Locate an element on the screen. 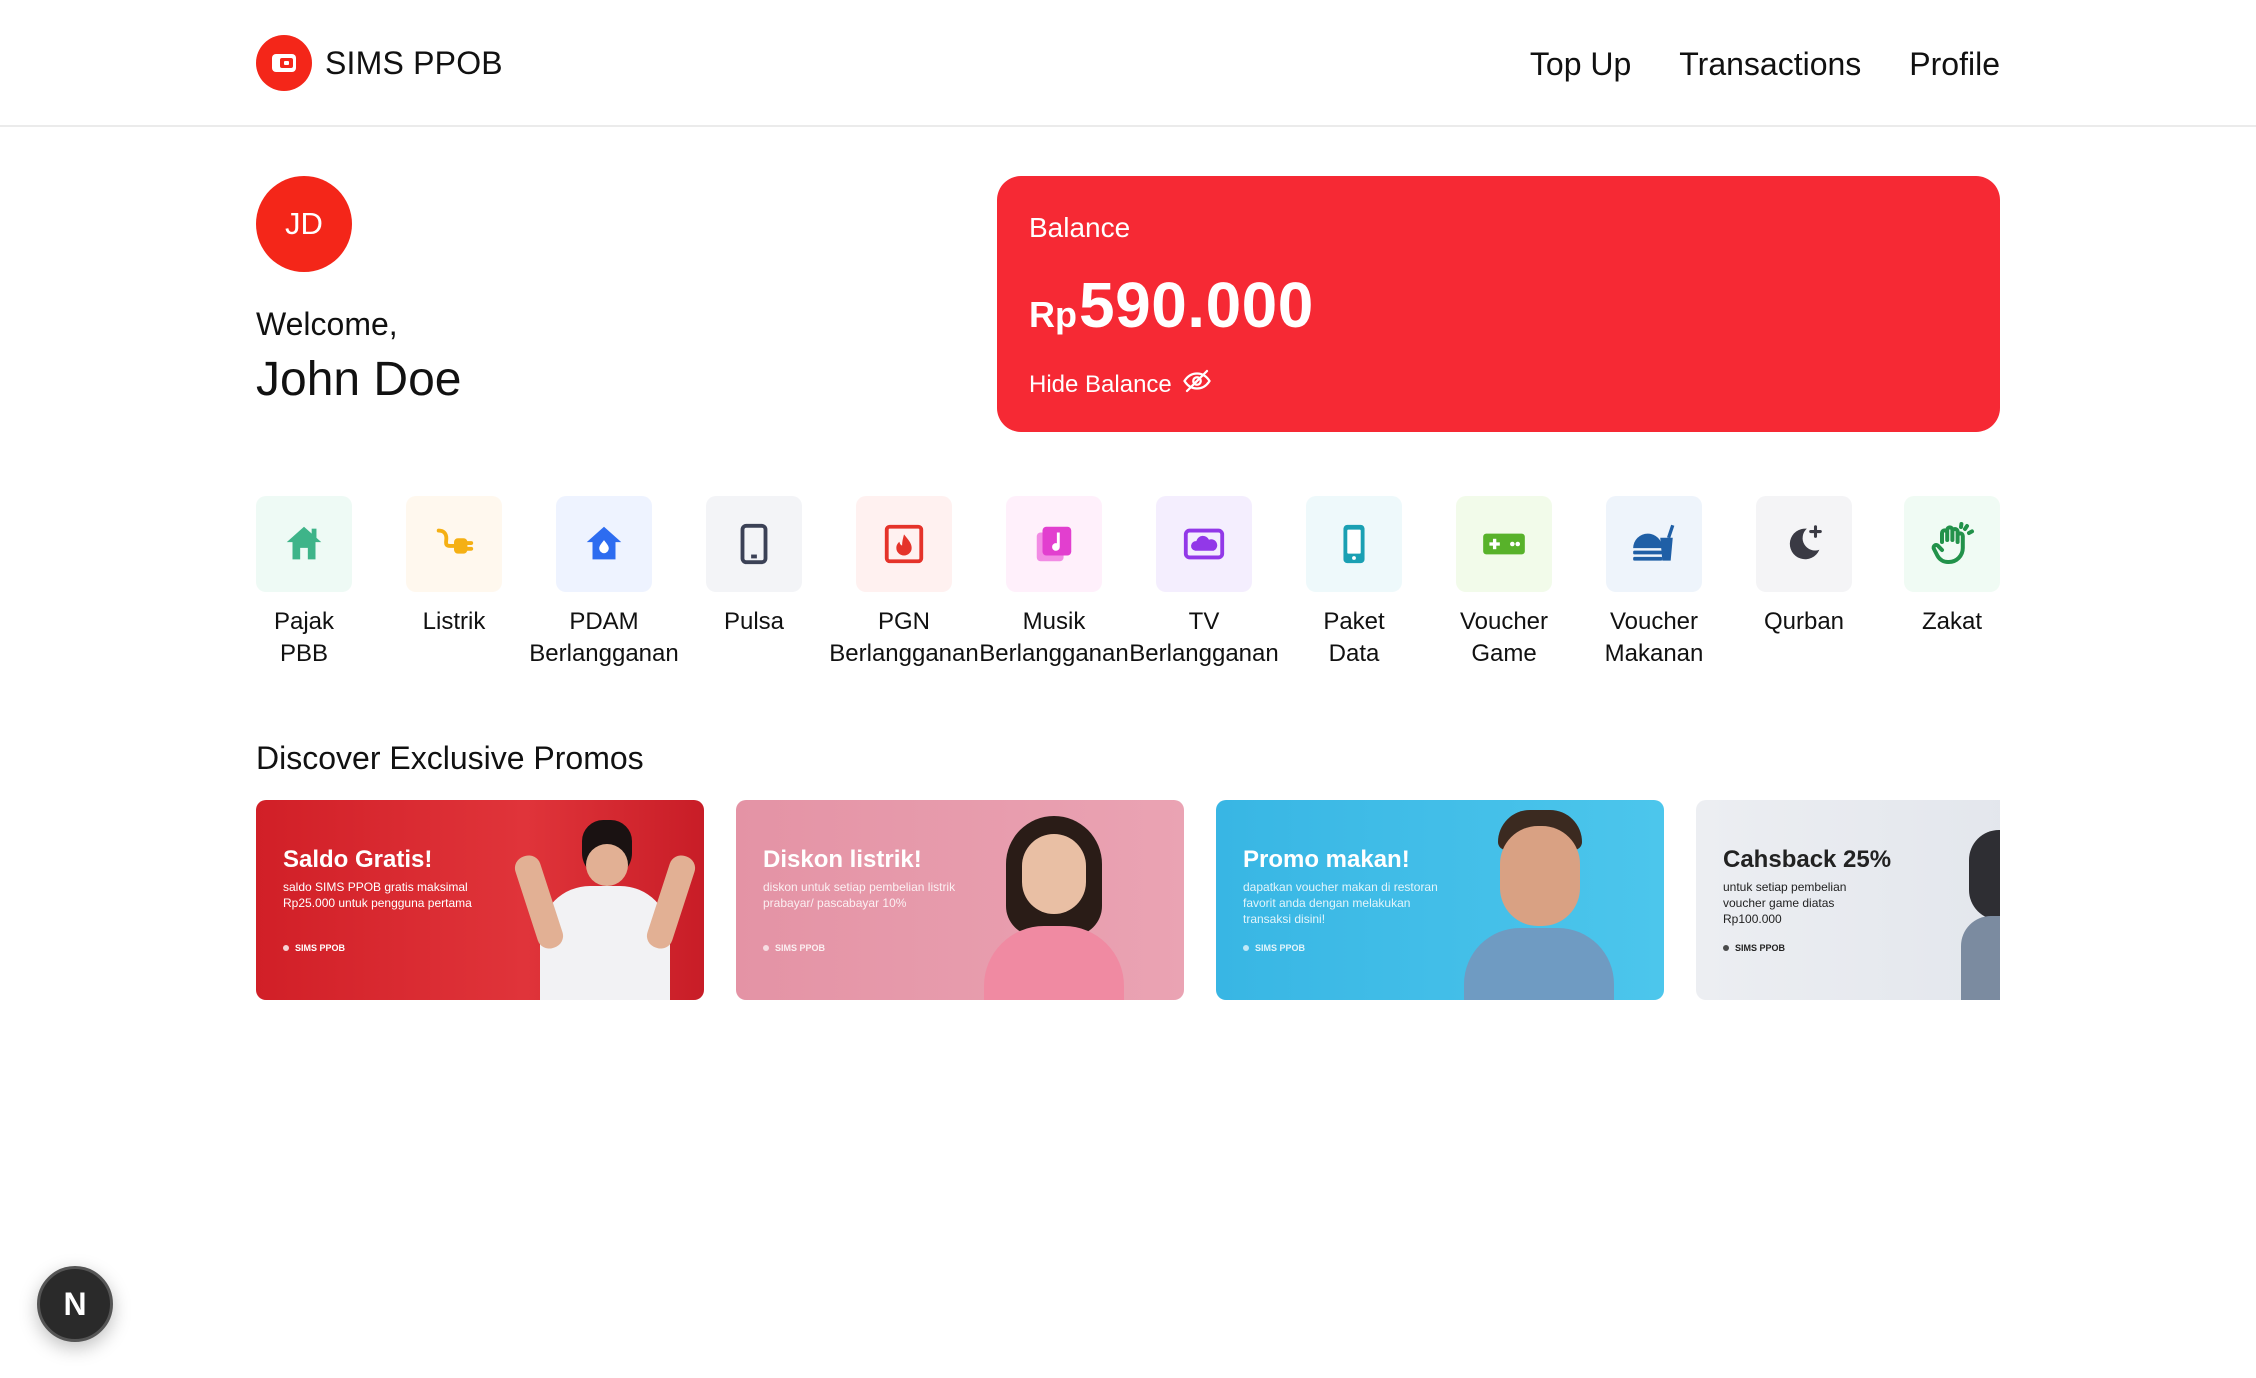 Image resolution: width=2256 pixels, height=1378 pixels. service-pajak-pbb: Pajak PBB is located at coordinates (304, 583).